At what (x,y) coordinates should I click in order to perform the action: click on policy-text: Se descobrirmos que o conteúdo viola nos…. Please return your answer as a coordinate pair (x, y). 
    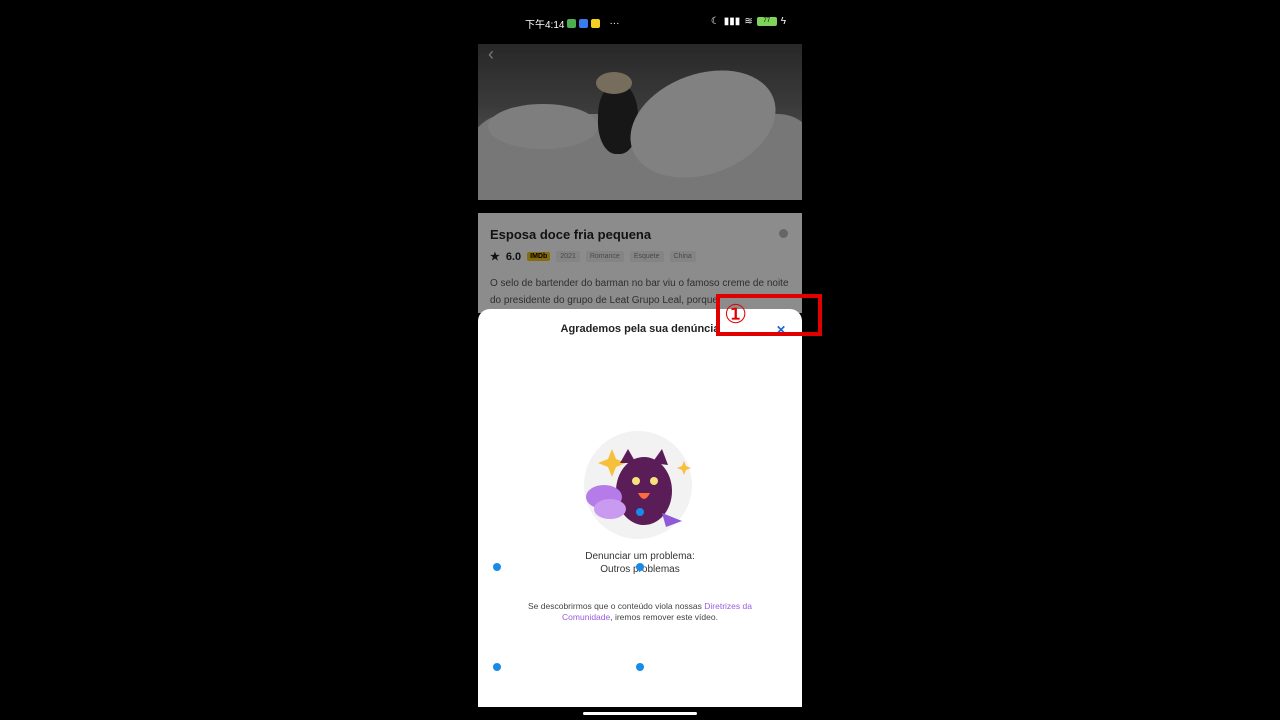
    Looking at the image, I should click on (640, 612).